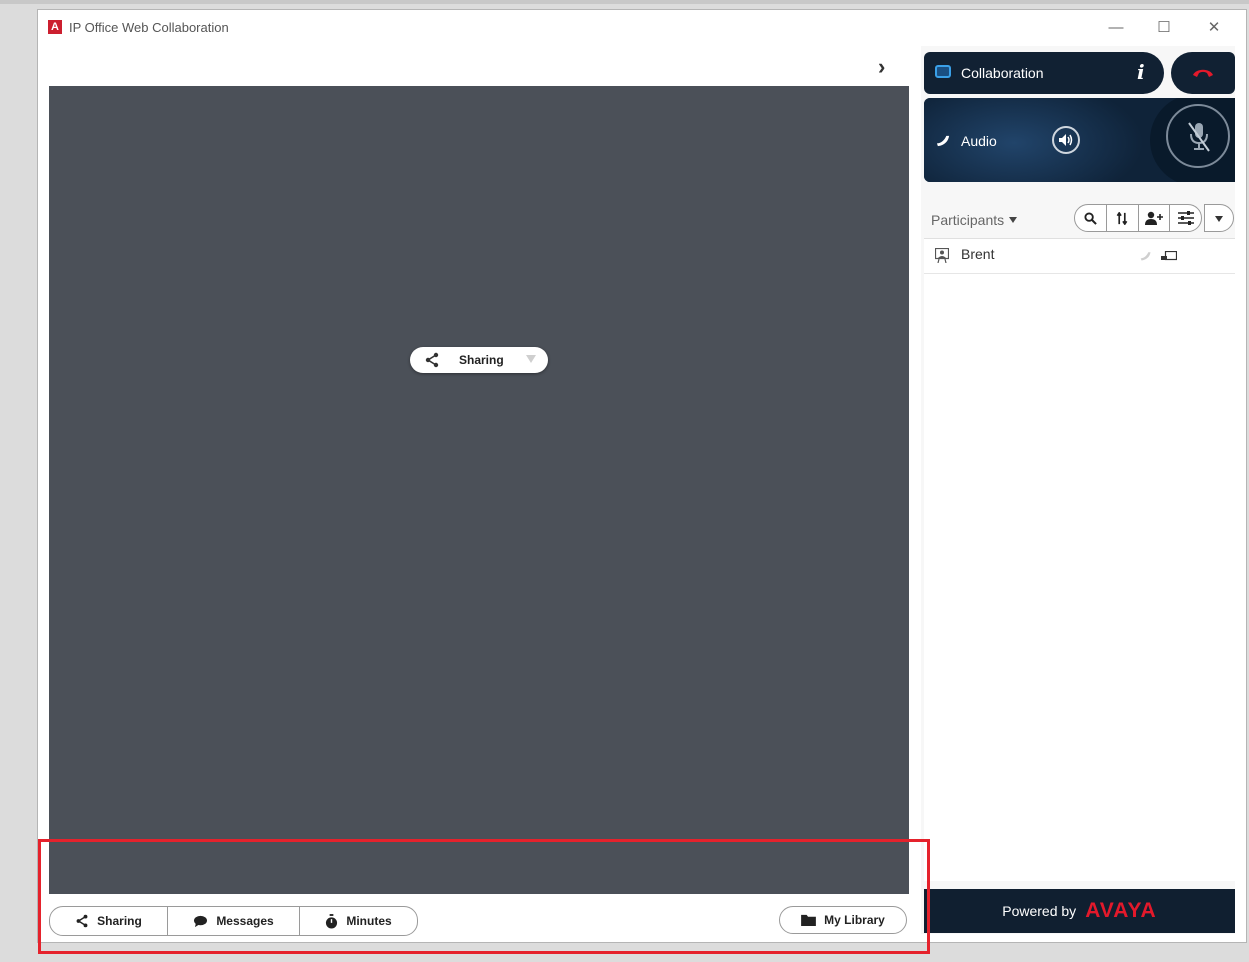  Describe the element at coordinates (484, 896) in the screenshot. I see `highlight-box` at that location.